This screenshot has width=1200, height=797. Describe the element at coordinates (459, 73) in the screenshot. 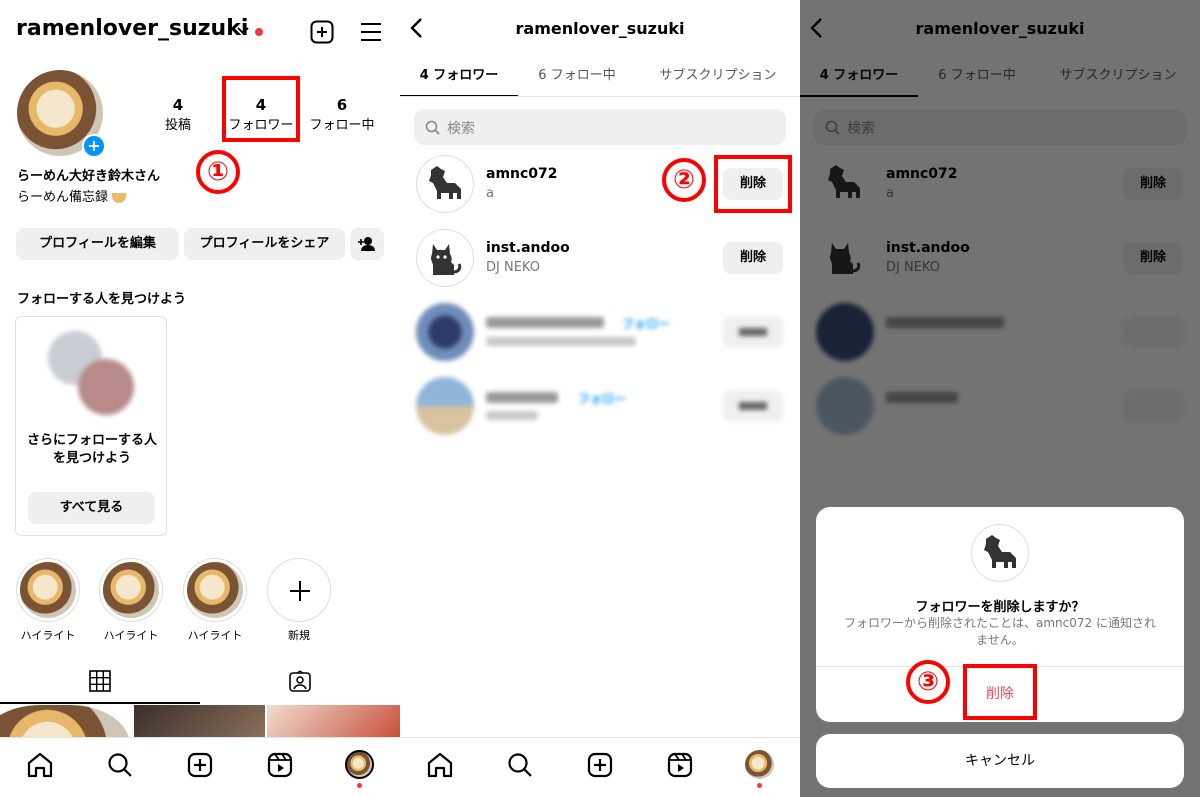

I see `tab-followers: 4 フォロワー` at that location.